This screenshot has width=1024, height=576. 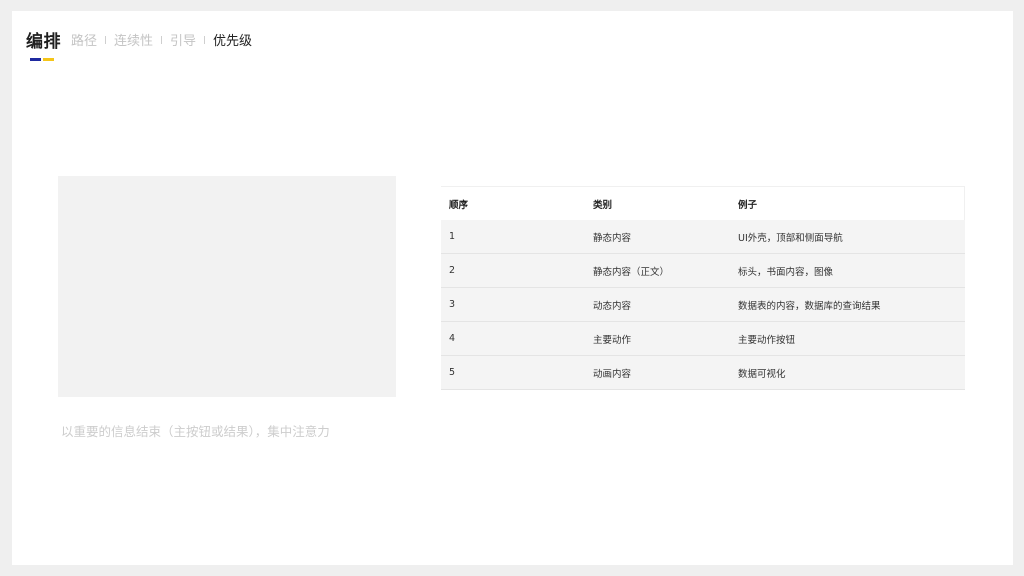 I want to click on table-header-row: 顺序 类别 例子, so click(x=703, y=203).